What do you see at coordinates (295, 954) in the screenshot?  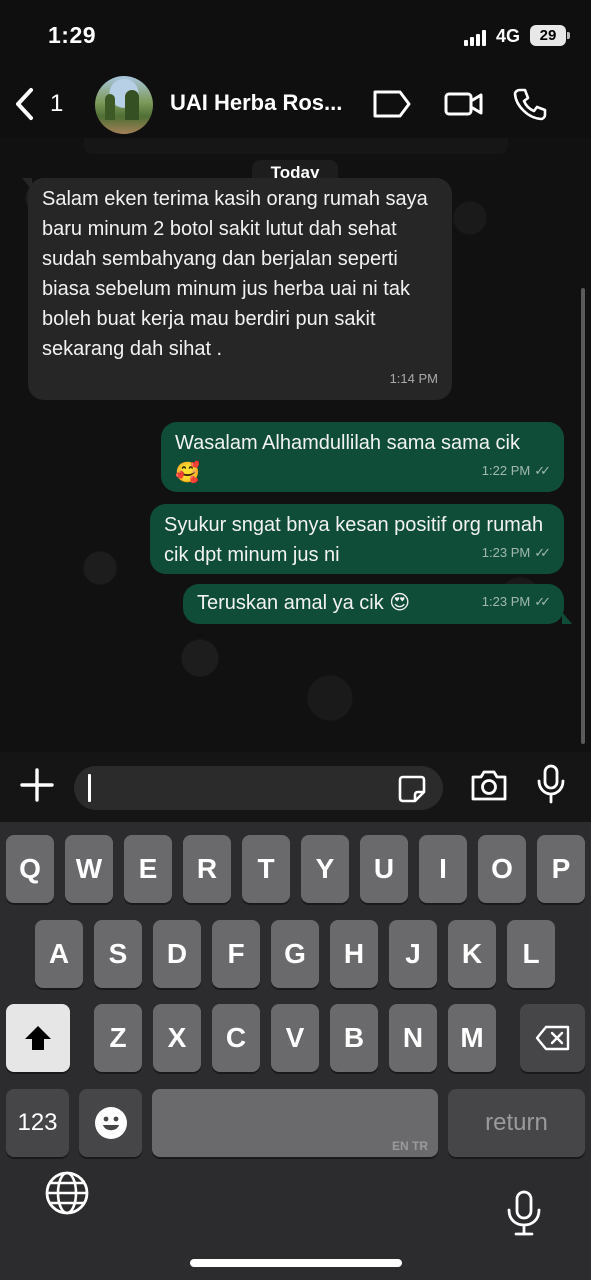 I see `key-g: G` at bounding box center [295, 954].